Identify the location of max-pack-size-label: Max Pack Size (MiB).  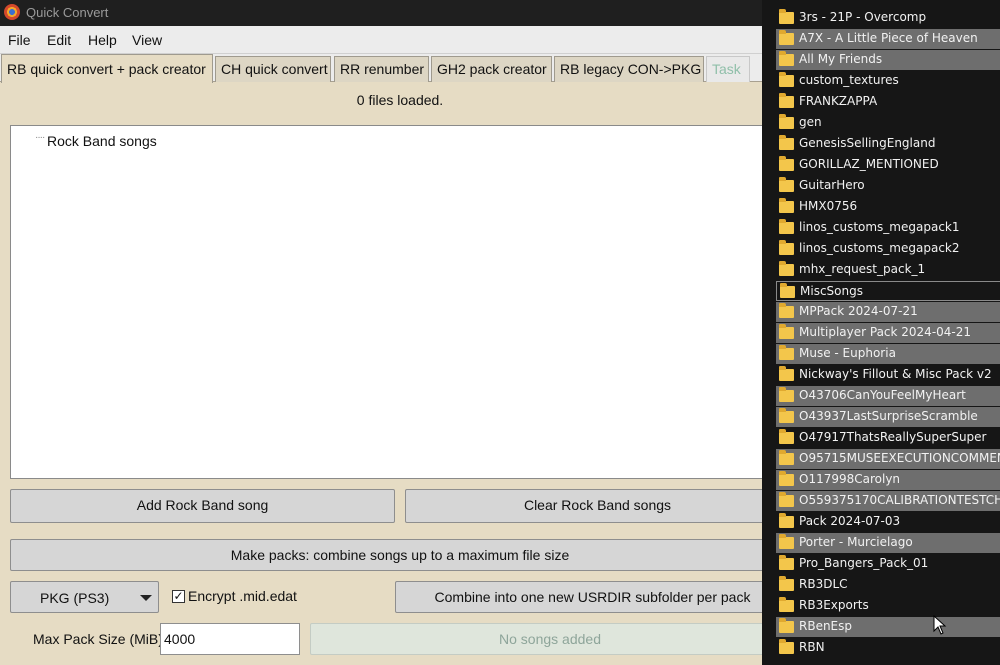
(98, 639).